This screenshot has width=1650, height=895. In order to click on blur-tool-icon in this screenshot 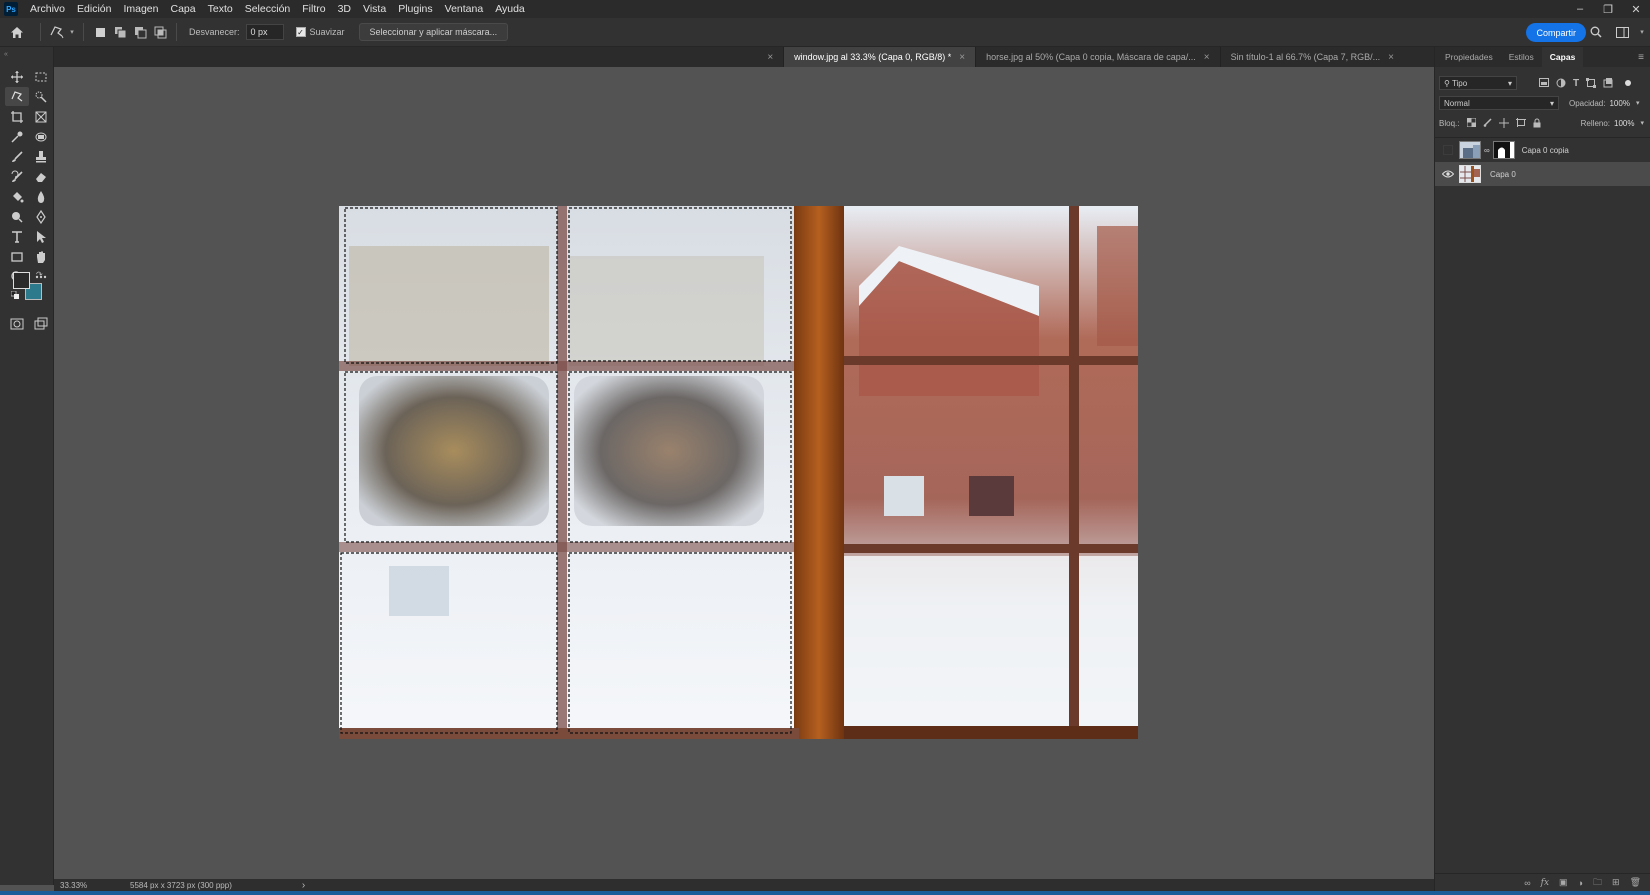, I will do `click(41, 196)`.